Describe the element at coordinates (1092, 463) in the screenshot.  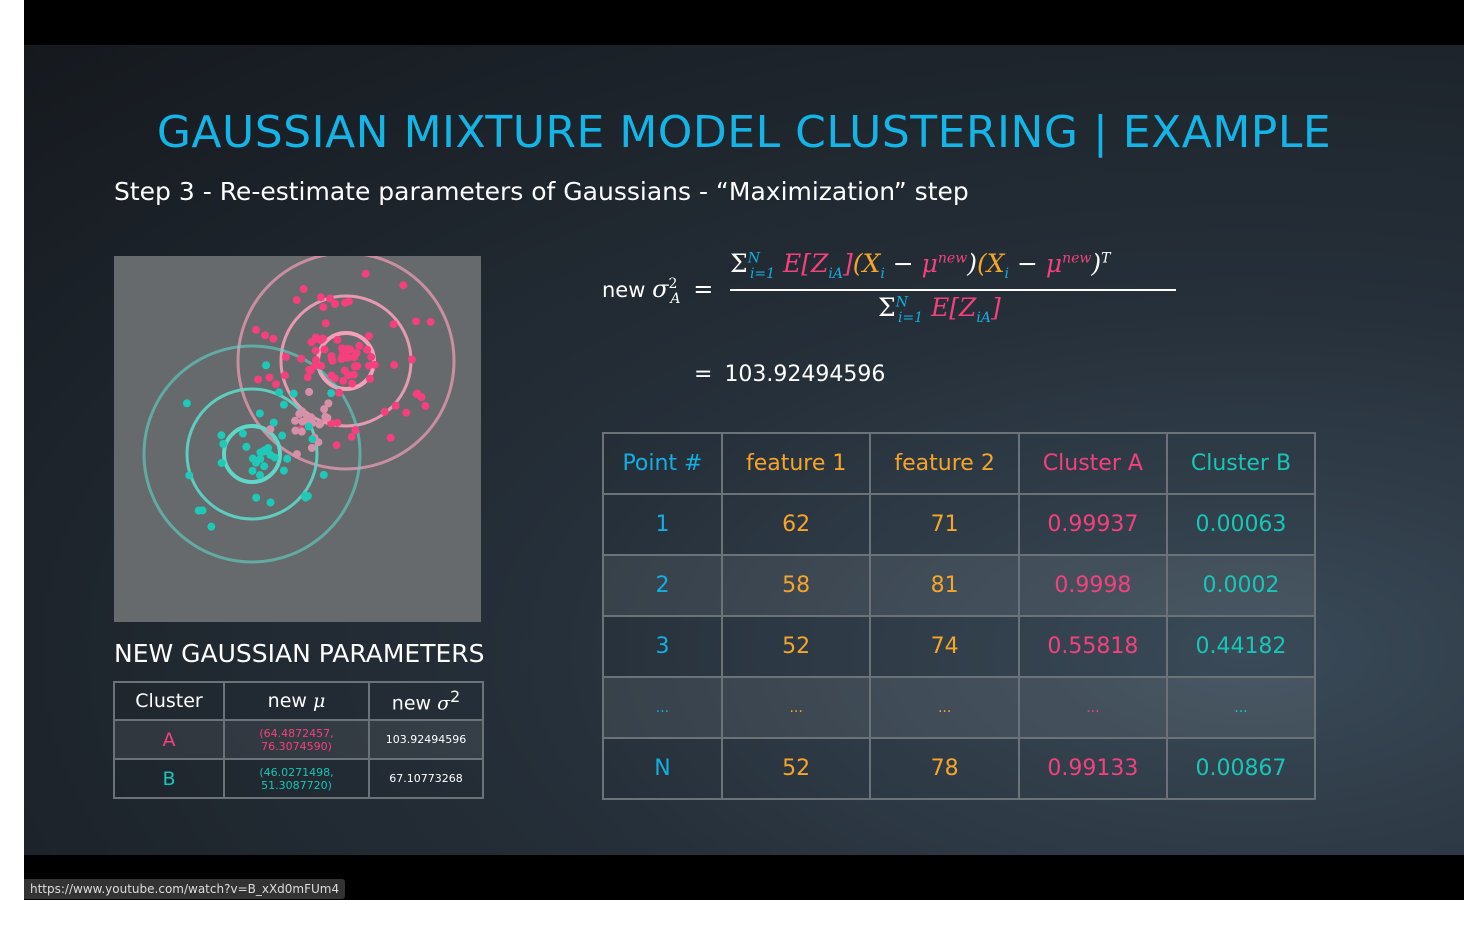
I see `header-cluster-a: Cluster A` at that location.